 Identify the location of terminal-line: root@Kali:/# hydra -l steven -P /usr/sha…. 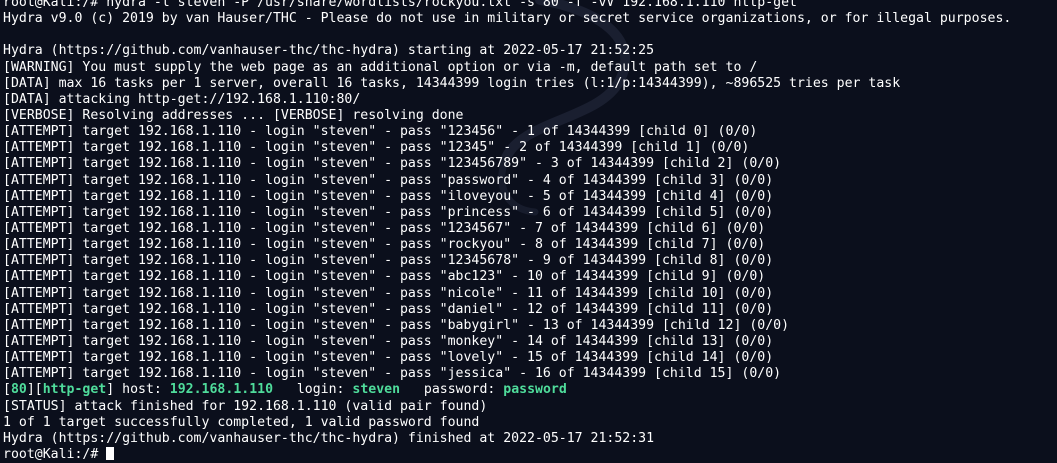
(400, 5).